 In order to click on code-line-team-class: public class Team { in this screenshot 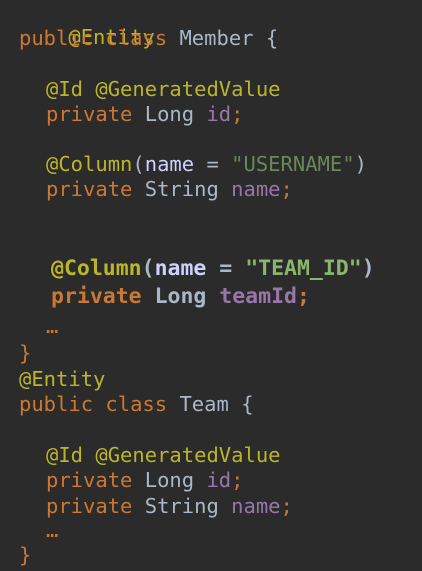, I will do `click(136, 404)`.